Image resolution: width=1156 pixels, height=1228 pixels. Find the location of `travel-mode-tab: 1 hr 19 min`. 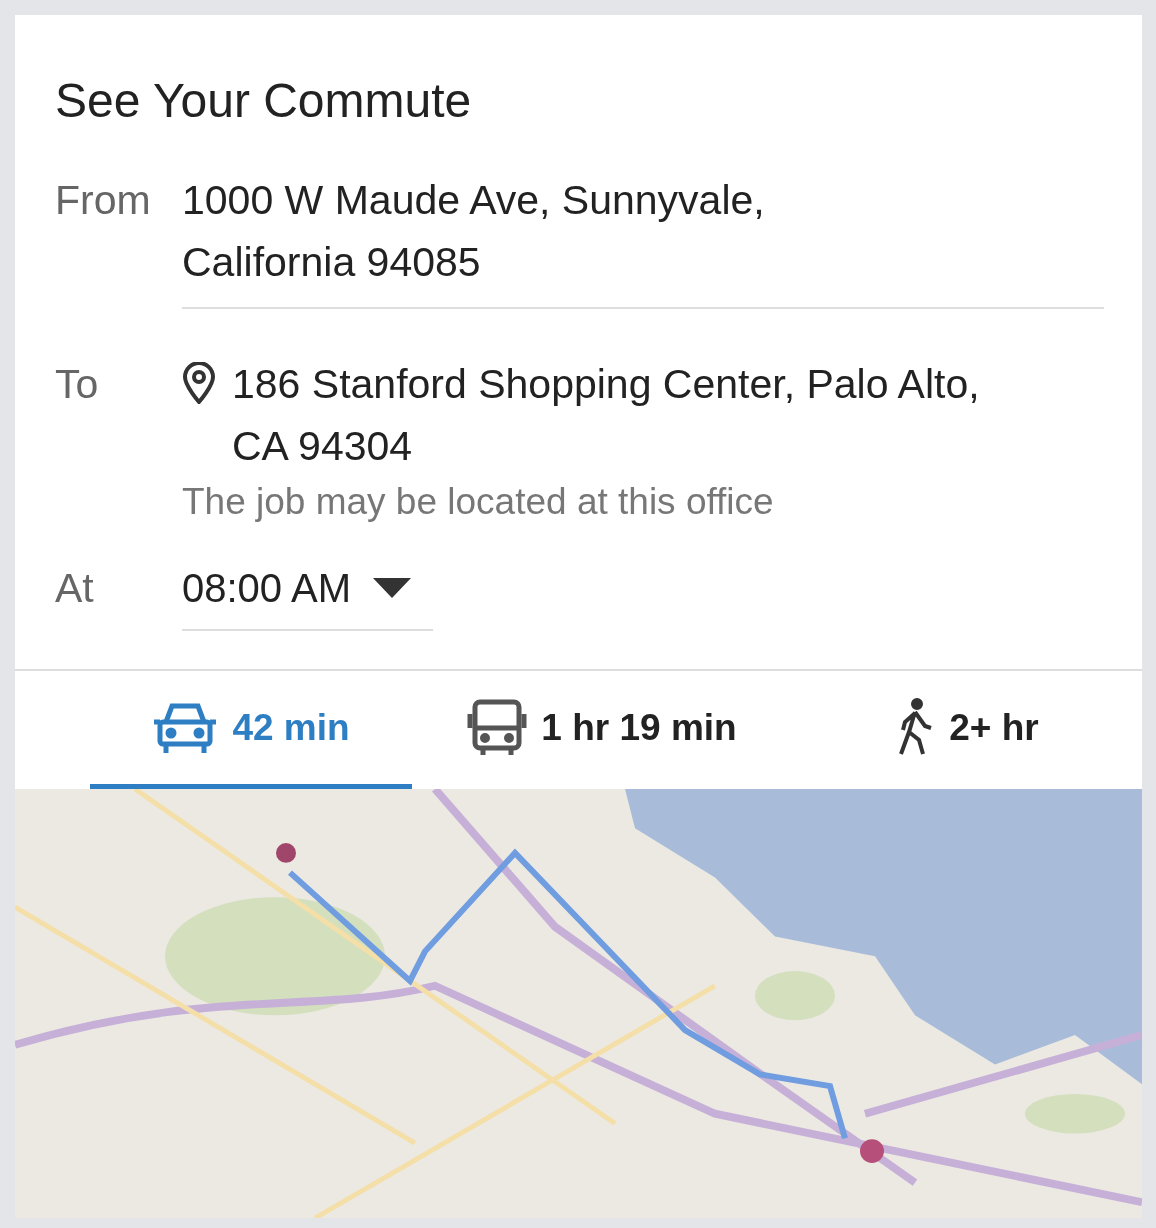

travel-mode-tab: 1 hr 19 min is located at coordinates (602, 730).